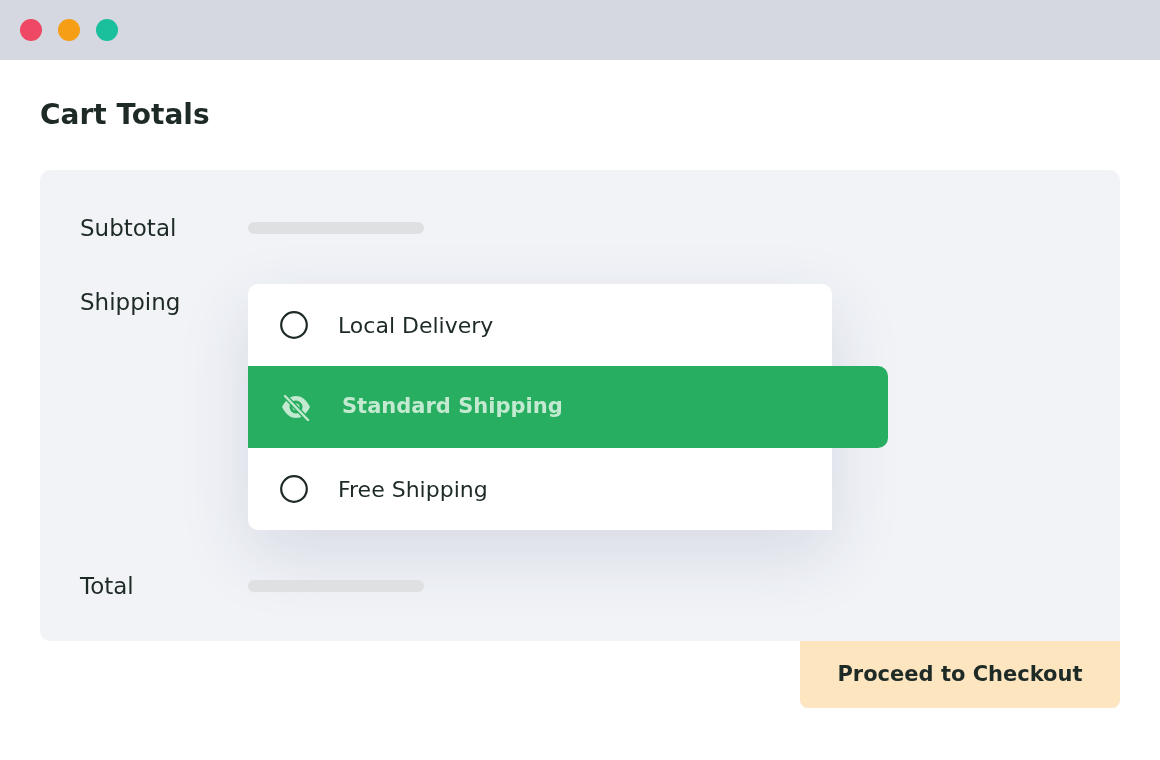 The height and width of the screenshot is (760, 1160). What do you see at coordinates (296, 407) in the screenshot?
I see `eye-slash-icon` at bounding box center [296, 407].